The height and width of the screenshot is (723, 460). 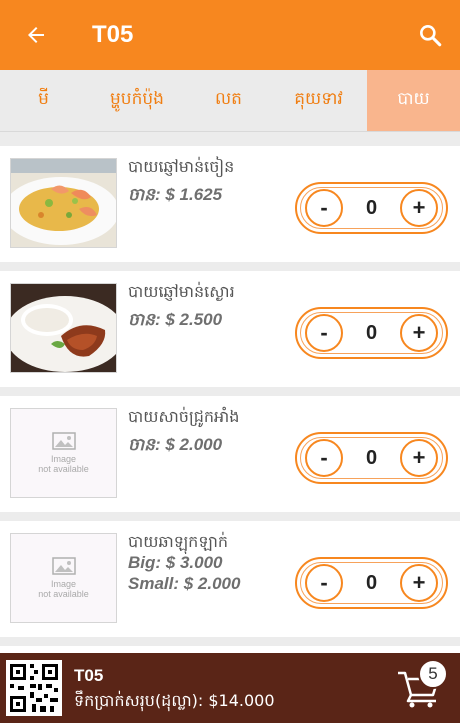 What do you see at coordinates (318, 100) in the screenshot?
I see `tab-kuy-teav: គុយទាវ` at bounding box center [318, 100].